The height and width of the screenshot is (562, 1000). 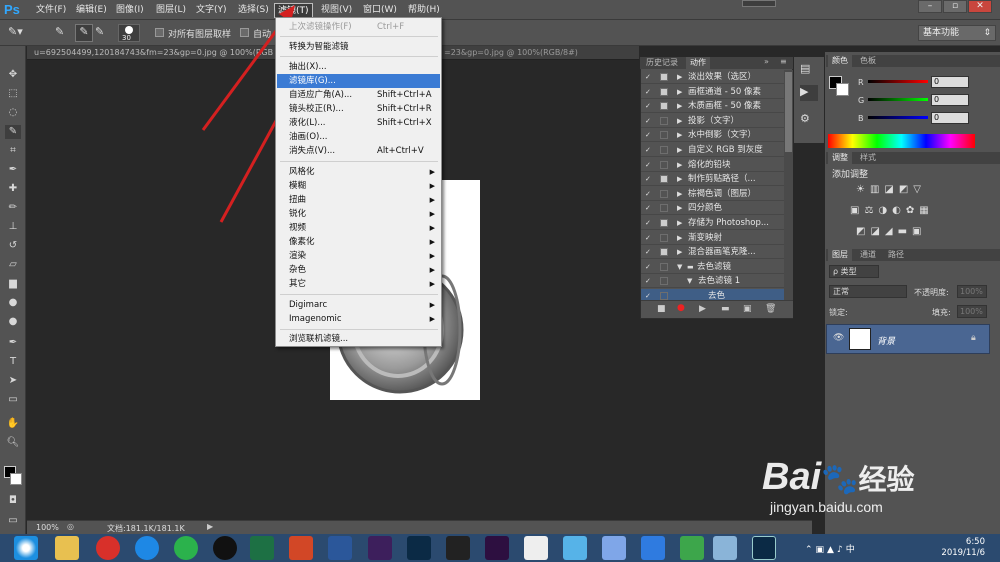 What do you see at coordinates (950, 118) in the screenshot?
I see `channel-b-value: 0` at bounding box center [950, 118].